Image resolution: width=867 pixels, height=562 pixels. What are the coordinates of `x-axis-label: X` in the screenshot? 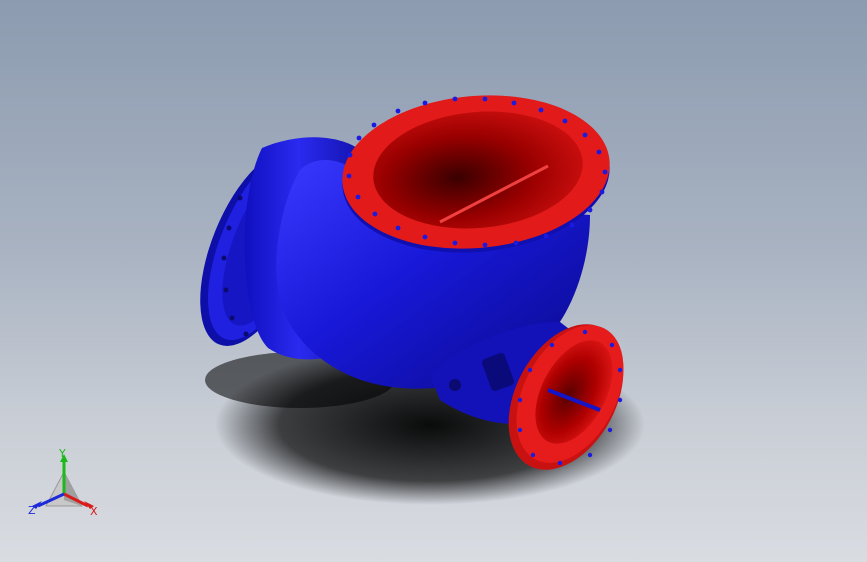 It's located at (94, 511).